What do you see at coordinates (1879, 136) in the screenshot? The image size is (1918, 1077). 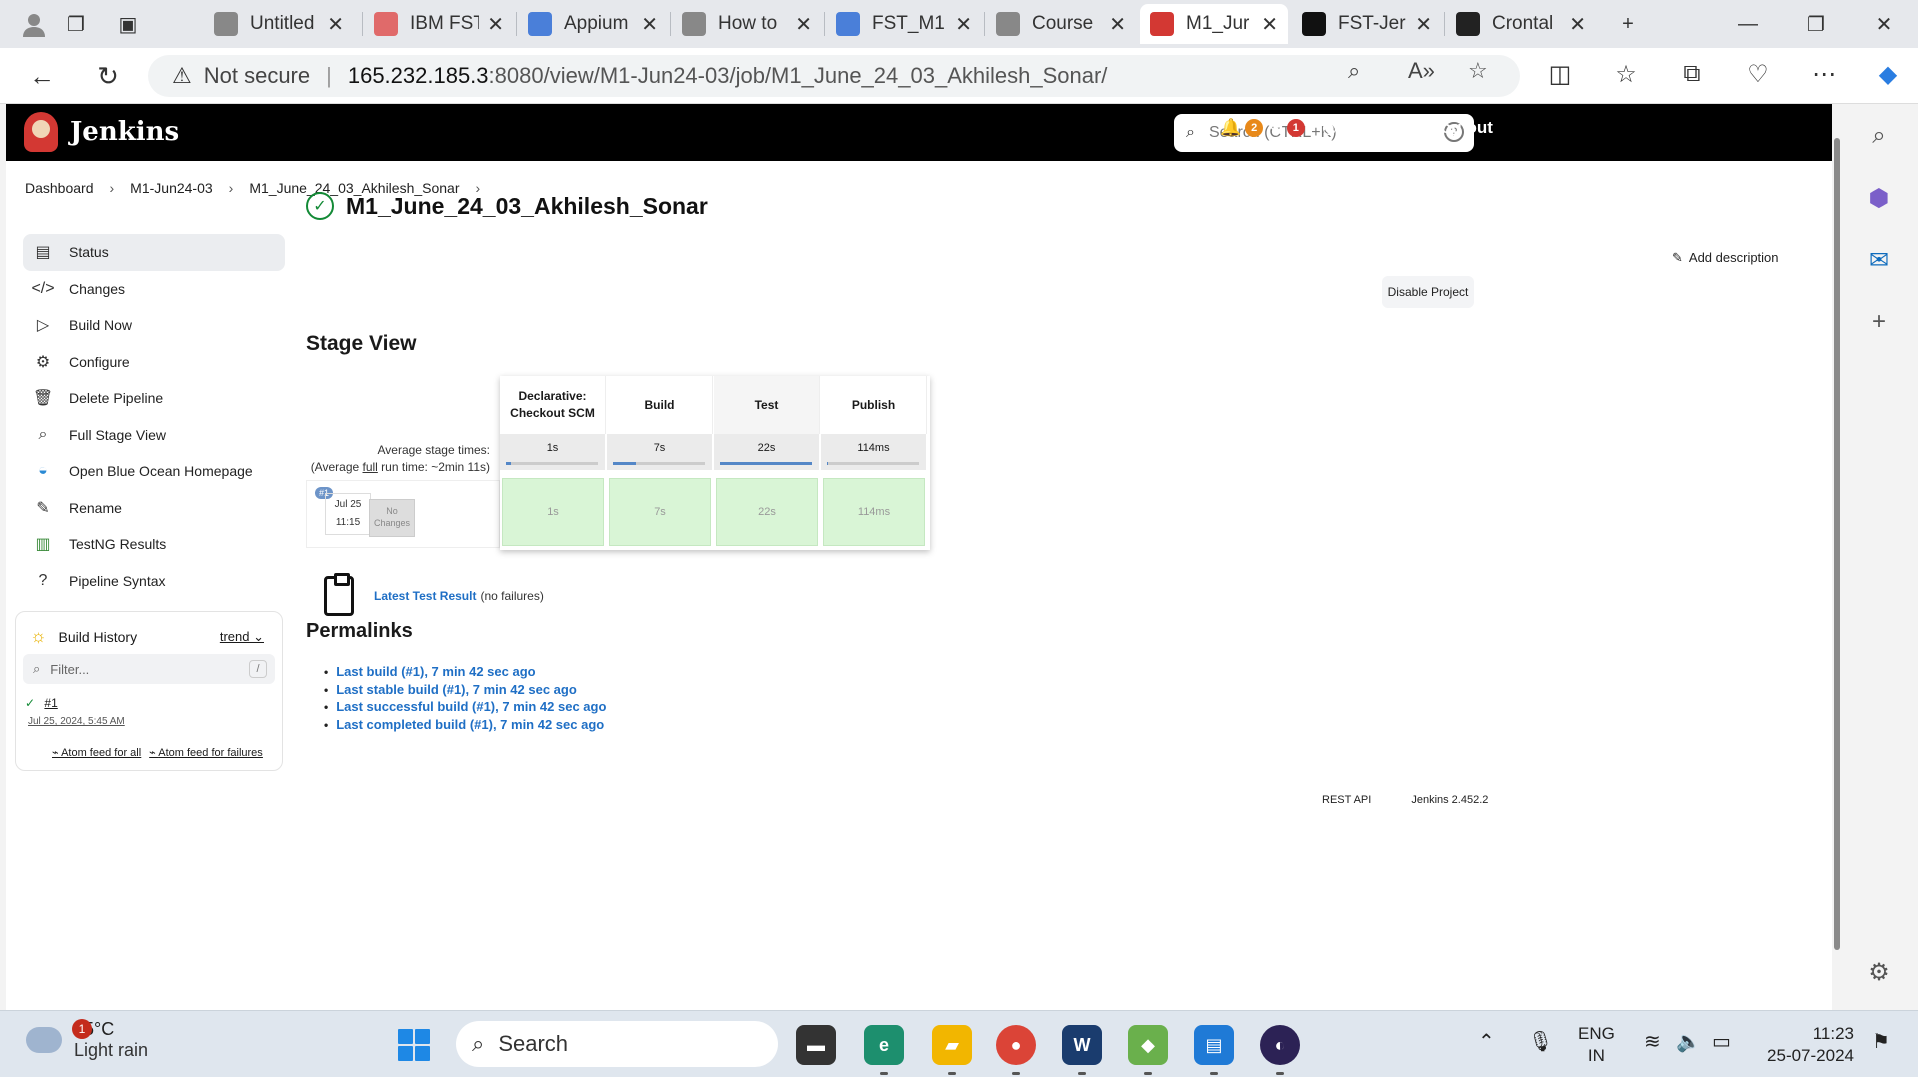 I see `search-icon: ⌕` at bounding box center [1879, 136].